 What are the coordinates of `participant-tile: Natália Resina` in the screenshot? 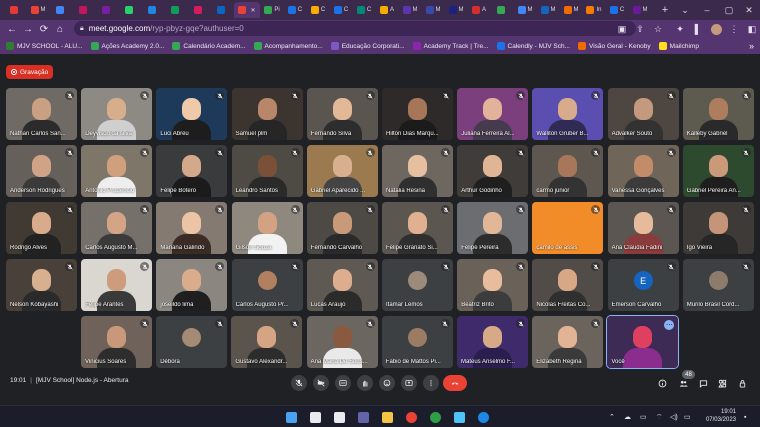 It's located at (417, 171).